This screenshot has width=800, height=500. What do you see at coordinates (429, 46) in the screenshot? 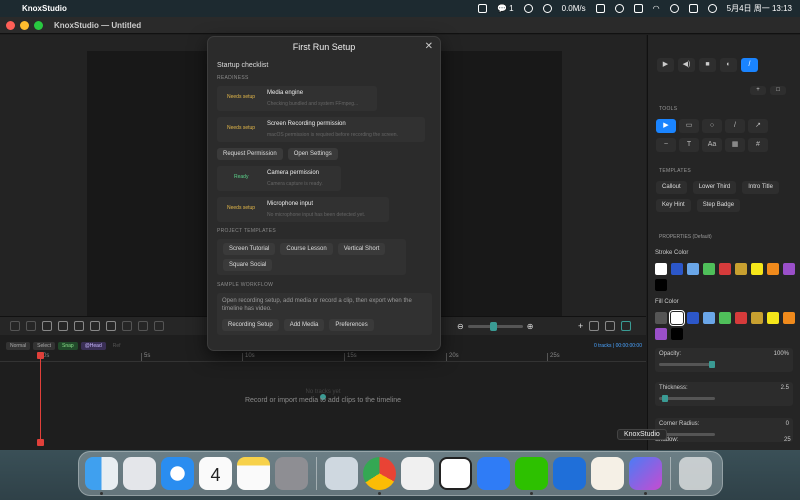
I see `close-icon: ✕` at bounding box center [429, 46].